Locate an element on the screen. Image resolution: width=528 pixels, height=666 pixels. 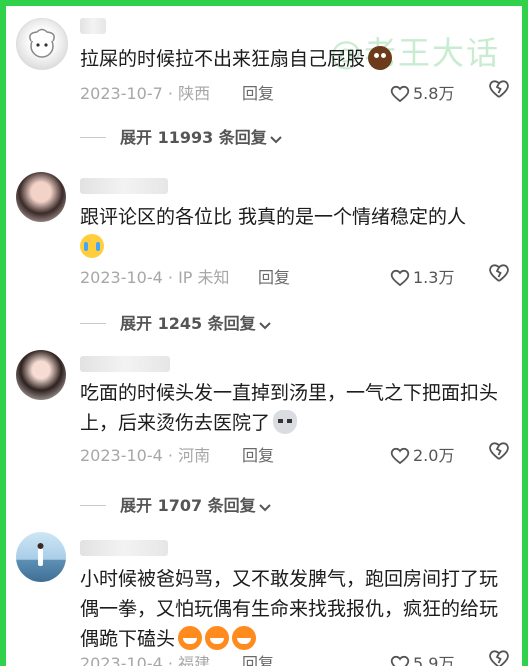
comment-date-location: 2023-10-7 · 陕西 is located at coordinates (145, 93).